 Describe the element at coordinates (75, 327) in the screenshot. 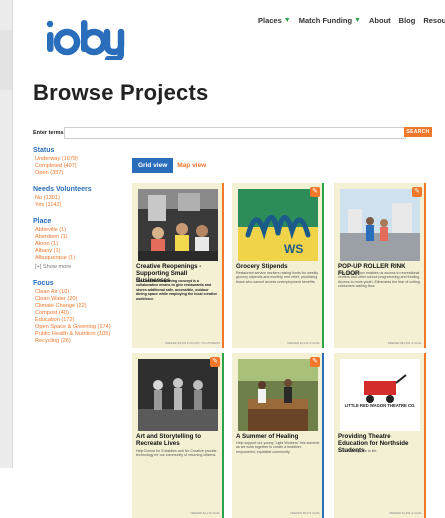

I see `facet-option: Open Space & Greening (174)` at that location.